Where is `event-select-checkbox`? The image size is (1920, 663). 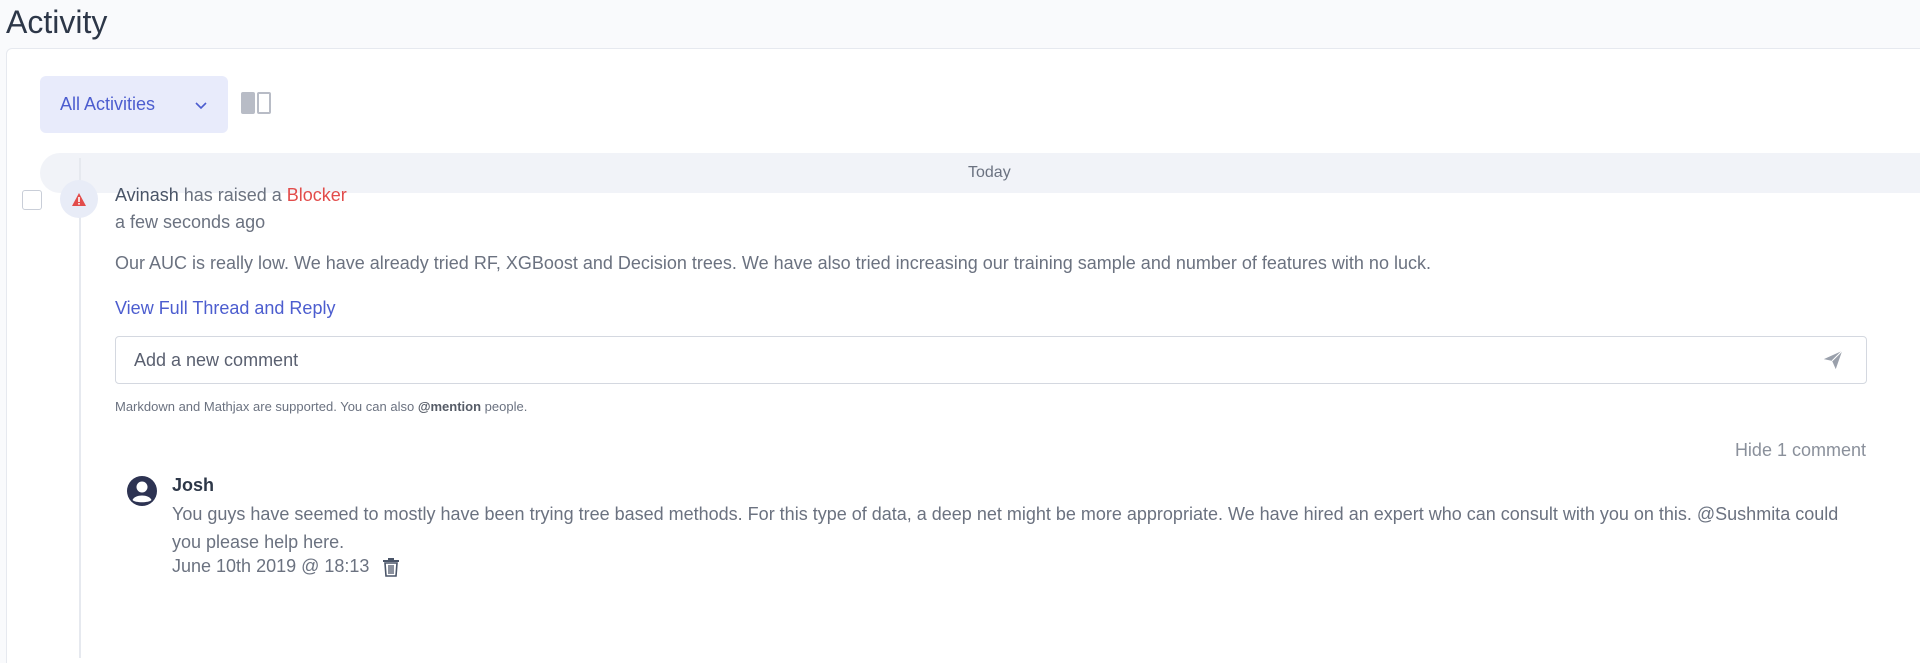 event-select-checkbox is located at coordinates (32, 200).